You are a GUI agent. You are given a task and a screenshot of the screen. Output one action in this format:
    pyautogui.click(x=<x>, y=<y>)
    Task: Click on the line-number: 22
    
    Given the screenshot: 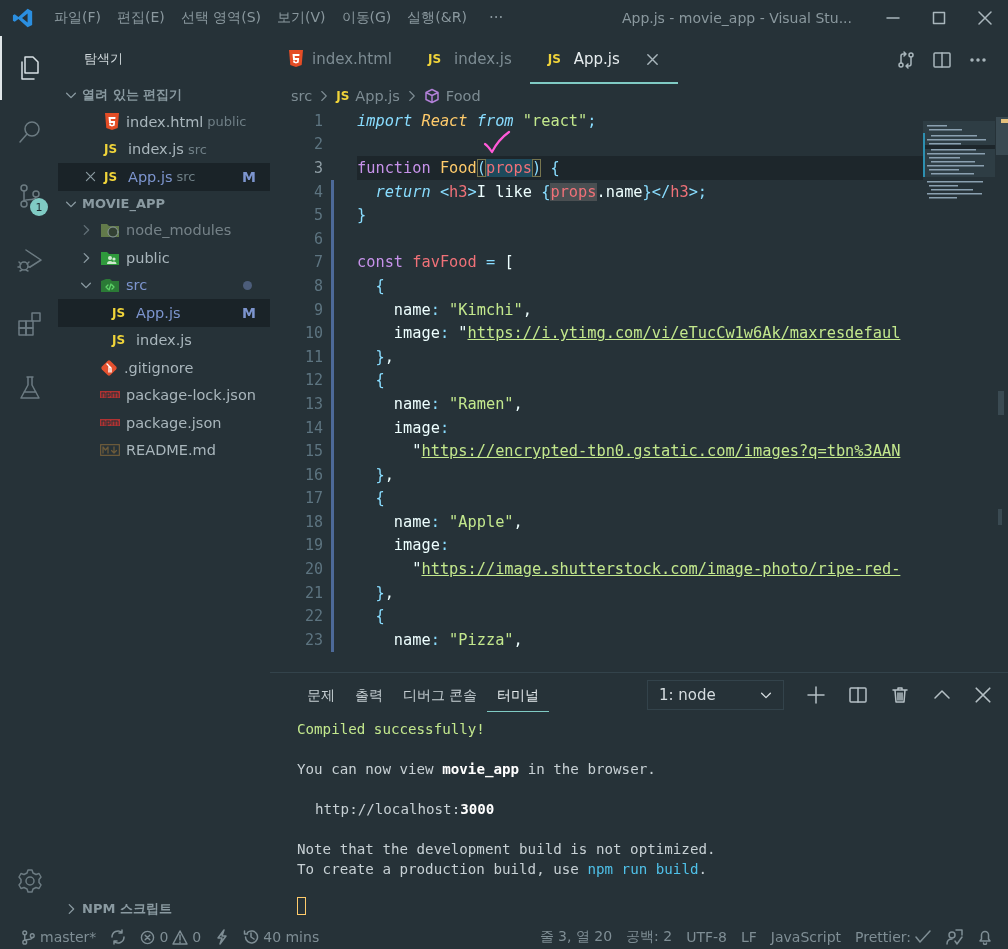 What is the action you would take?
    pyautogui.click(x=313, y=616)
    